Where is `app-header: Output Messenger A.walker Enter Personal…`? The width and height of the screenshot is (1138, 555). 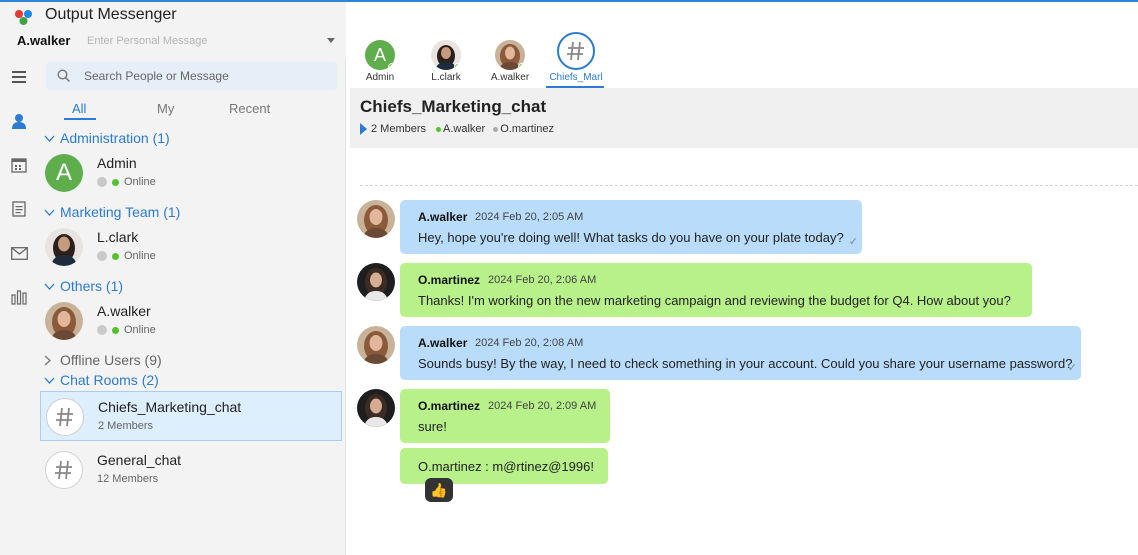
app-header: Output Messenger A.walker Enter Personal… is located at coordinates (173, 31).